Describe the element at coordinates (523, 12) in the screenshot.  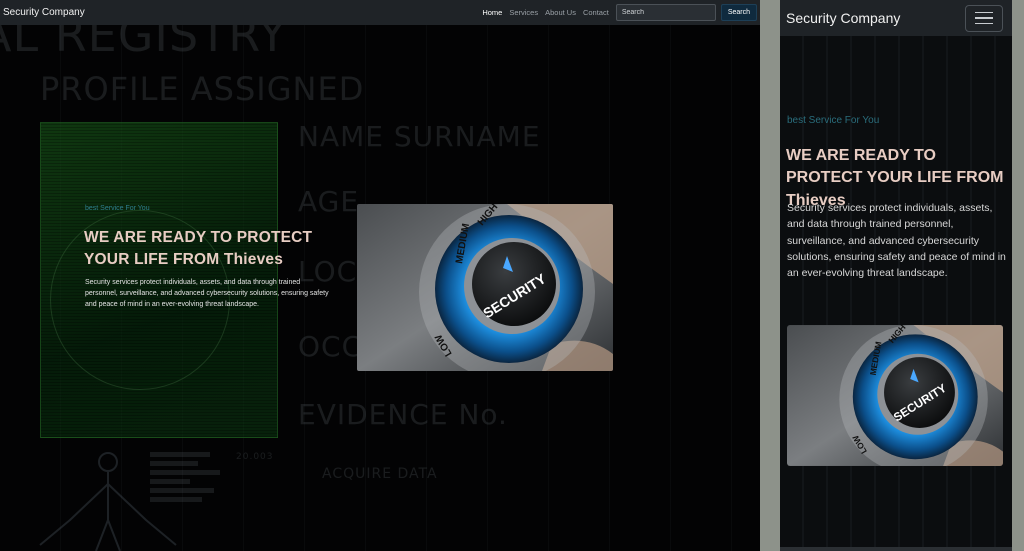
I see `nav-services: Services` at that location.